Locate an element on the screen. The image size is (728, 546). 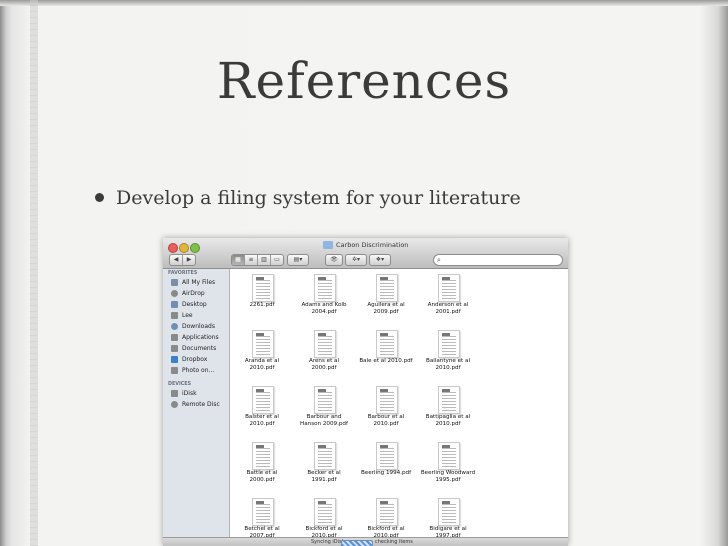
sidebar-item-downloads: Downloads is located at coordinates (196, 326).